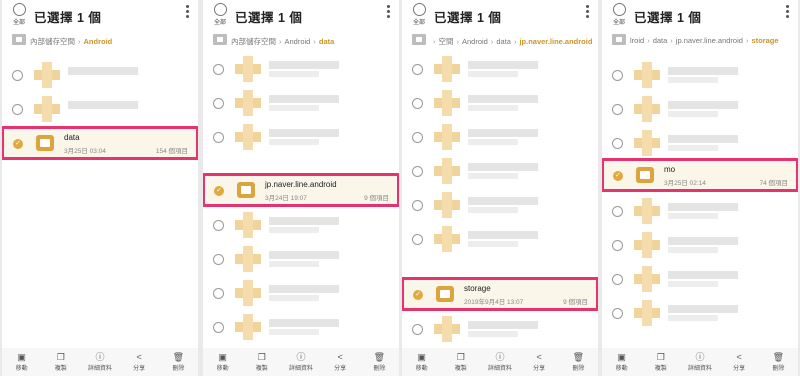  Describe the element at coordinates (446, 41) in the screenshot. I see `breadcrumb-item: 空間` at that location.